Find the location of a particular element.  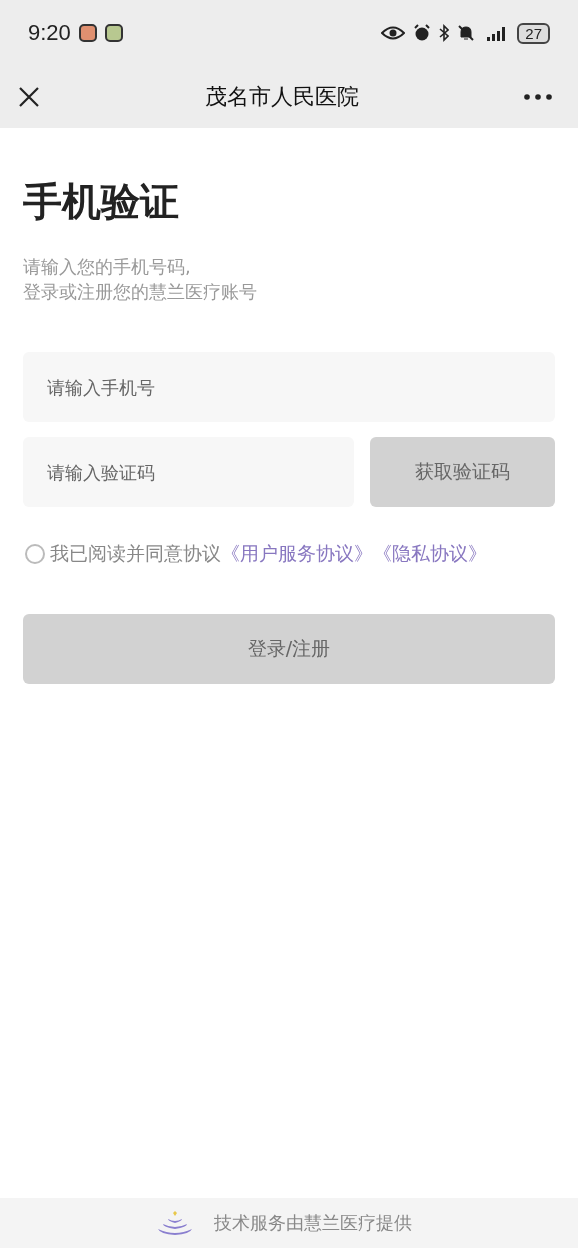

agreement-checkbox is located at coordinates (35, 553).